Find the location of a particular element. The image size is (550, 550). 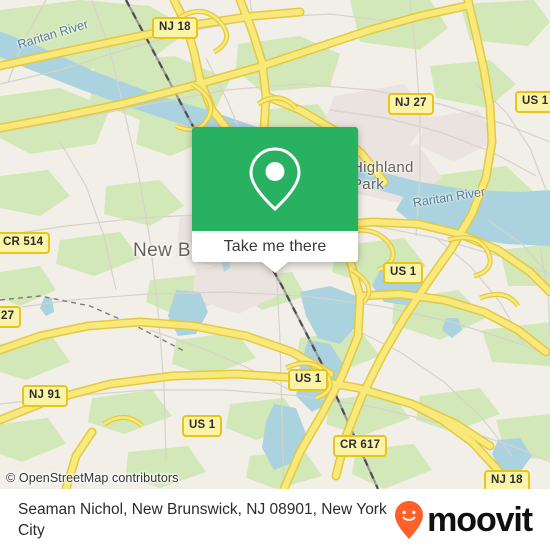

take-me-there-button: Take me there is located at coordinates (275, 246).